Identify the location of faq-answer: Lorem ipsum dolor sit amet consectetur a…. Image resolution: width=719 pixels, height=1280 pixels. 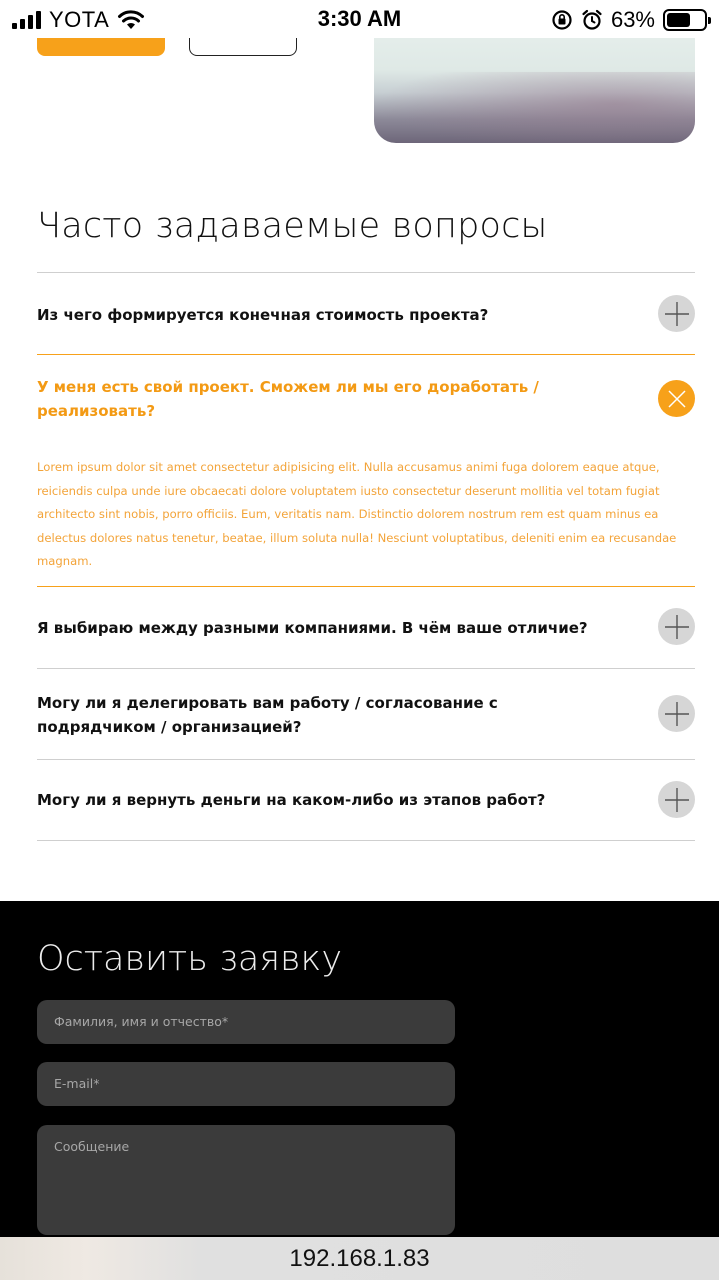
(357, 514).